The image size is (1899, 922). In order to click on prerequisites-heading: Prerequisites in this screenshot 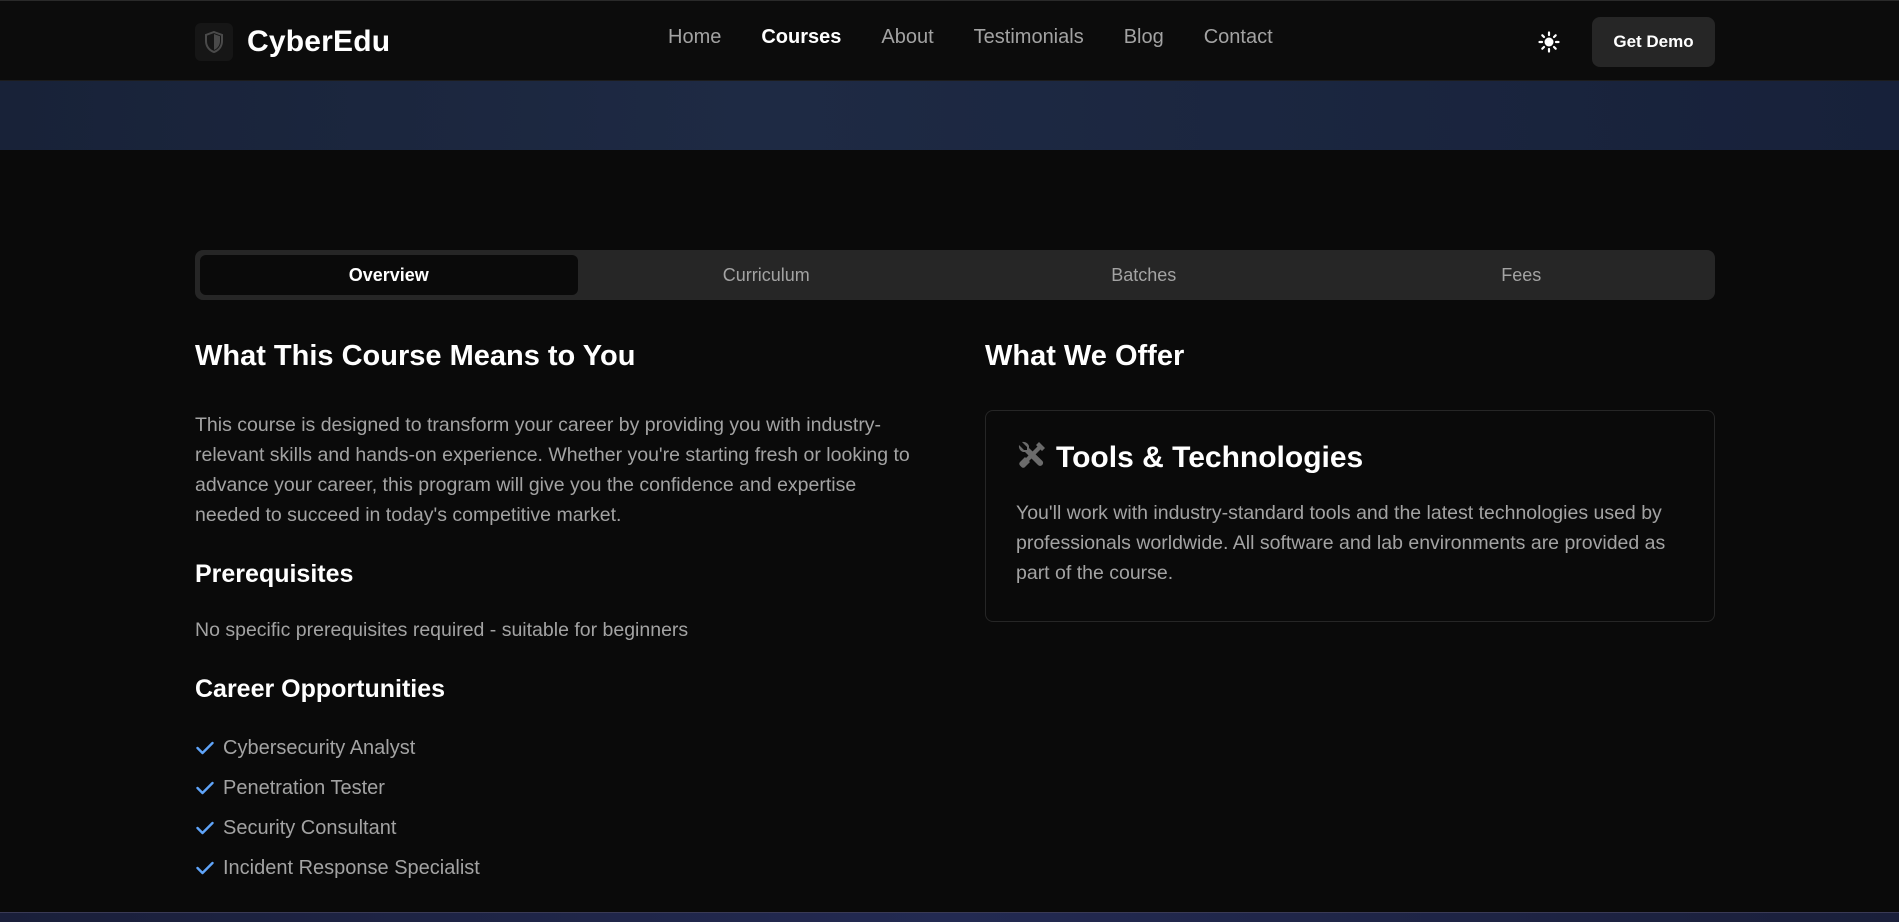, I will do `click(274, 574)`.